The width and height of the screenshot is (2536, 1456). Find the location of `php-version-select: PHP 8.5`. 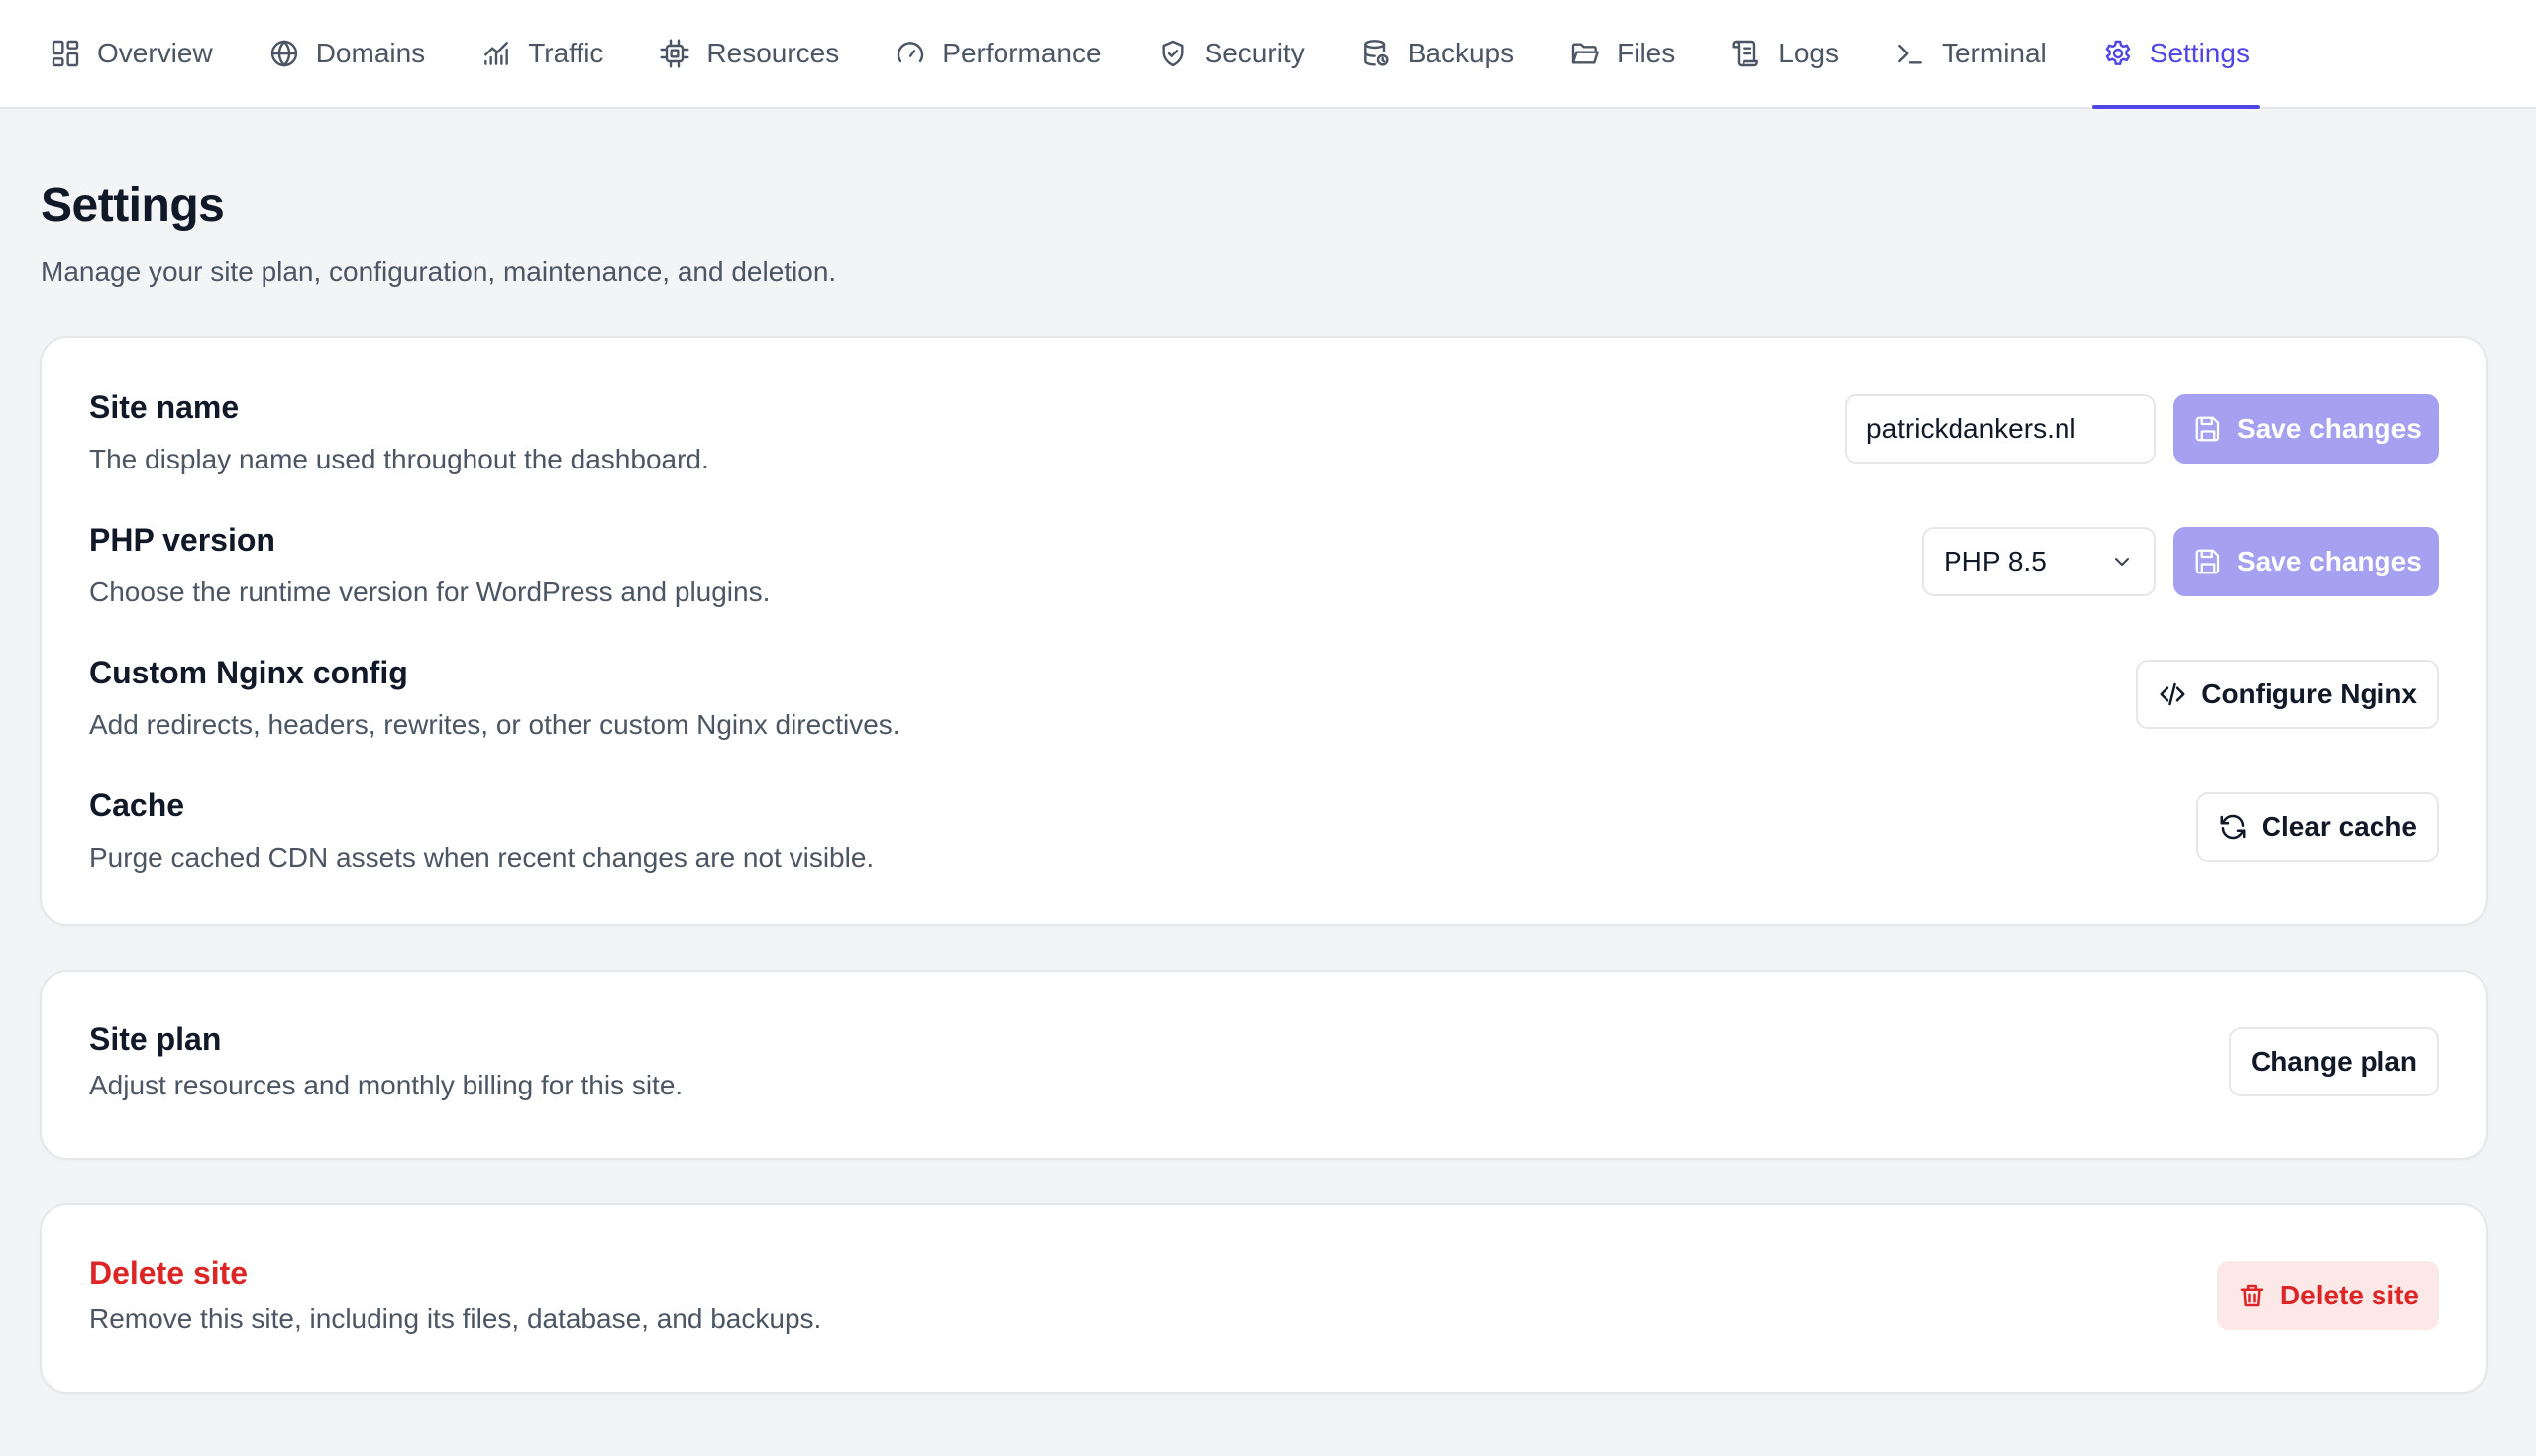

php-version-select: PHP 8.5 is located at coordinates (2039, 561).